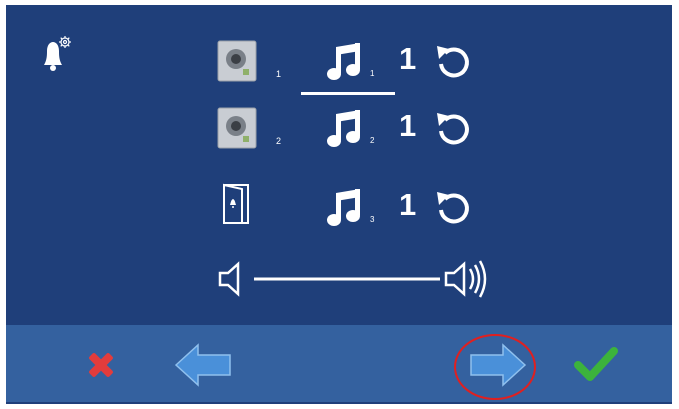  What do you see at coordinates (101, 363) in the screenshot?
I see `cancel-icon` at bounding box center [101, 363].